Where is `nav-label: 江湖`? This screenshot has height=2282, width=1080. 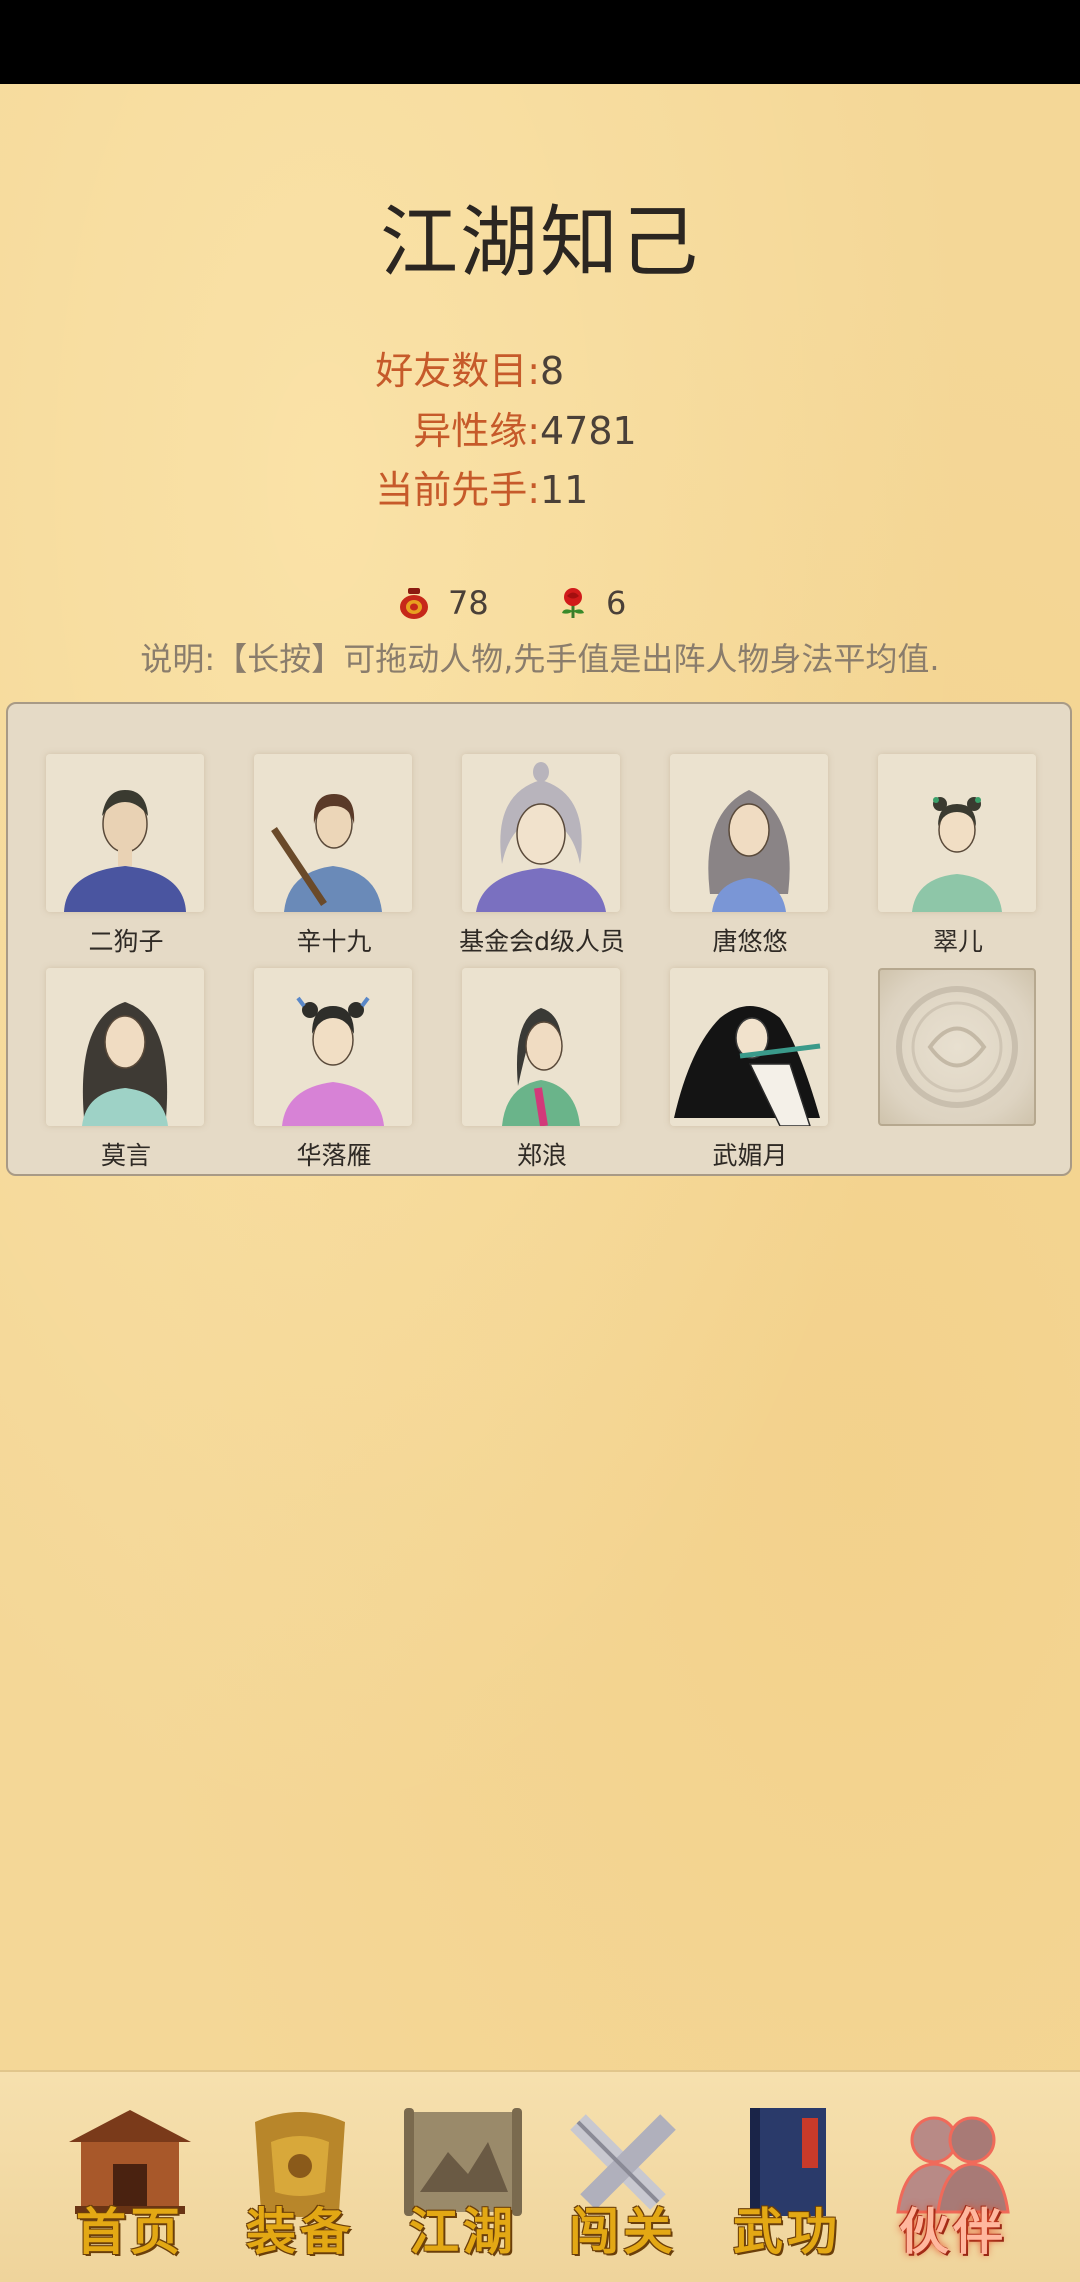 nav-label: 江湖 is located at coordinates (463, 2231).